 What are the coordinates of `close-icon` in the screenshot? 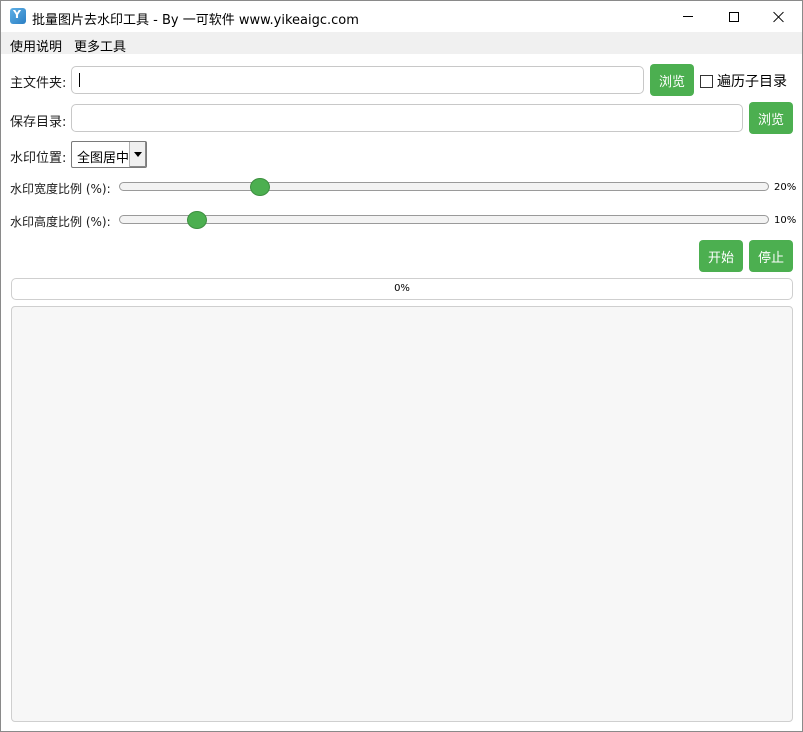 It's located at (779, 17).